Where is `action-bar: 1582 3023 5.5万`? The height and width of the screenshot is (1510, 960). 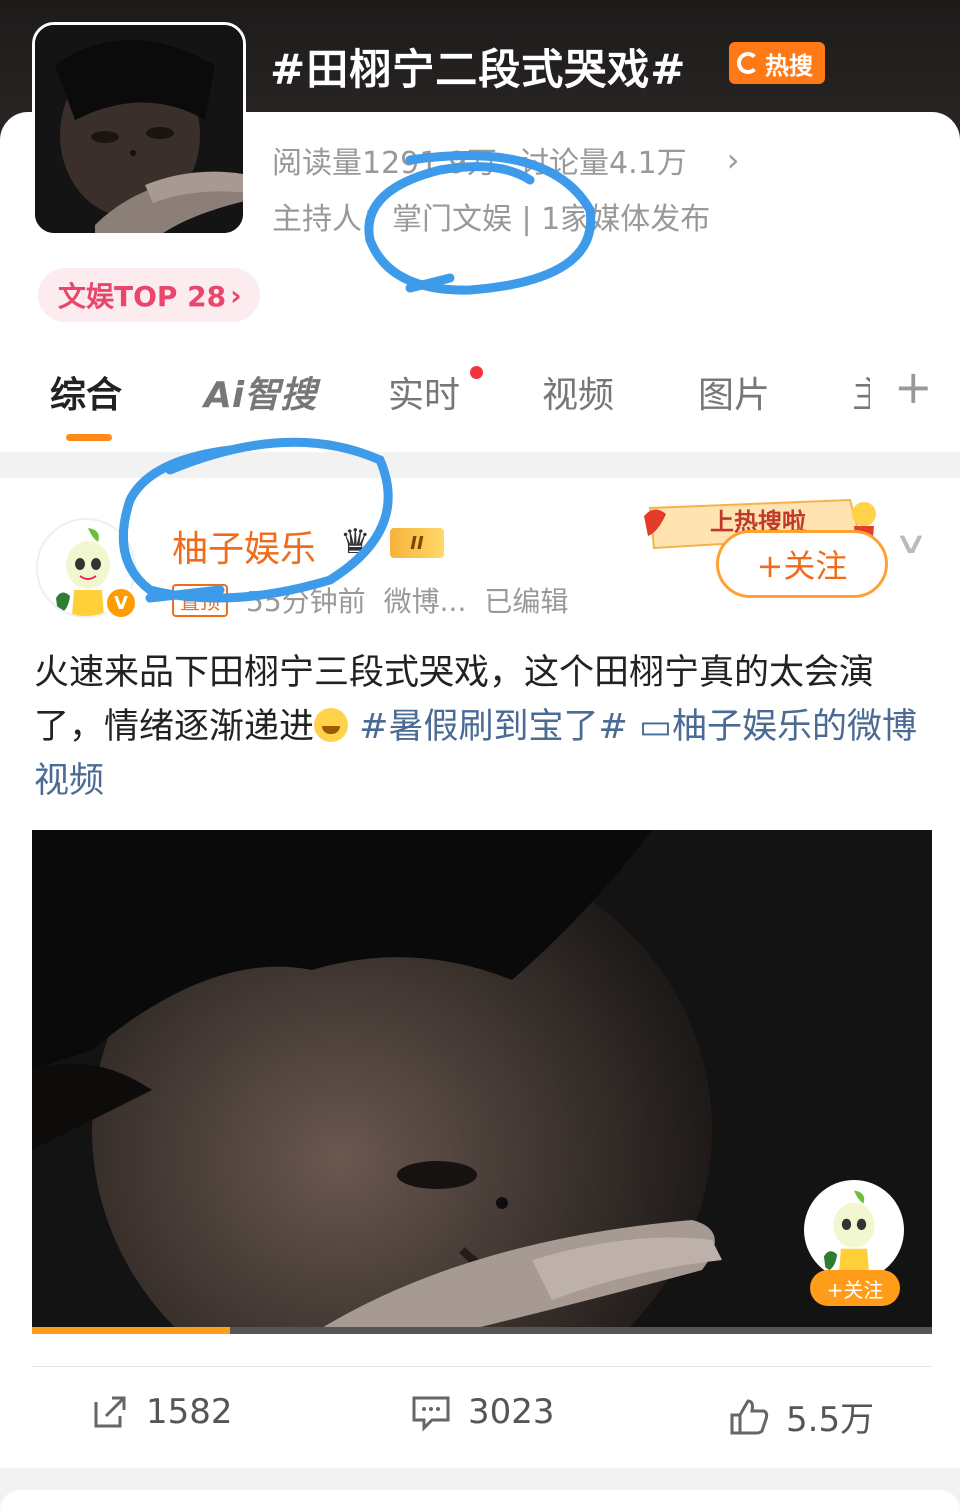 action-bar: 1582 3023 5.5万 is located at coordinates (480, 1418).